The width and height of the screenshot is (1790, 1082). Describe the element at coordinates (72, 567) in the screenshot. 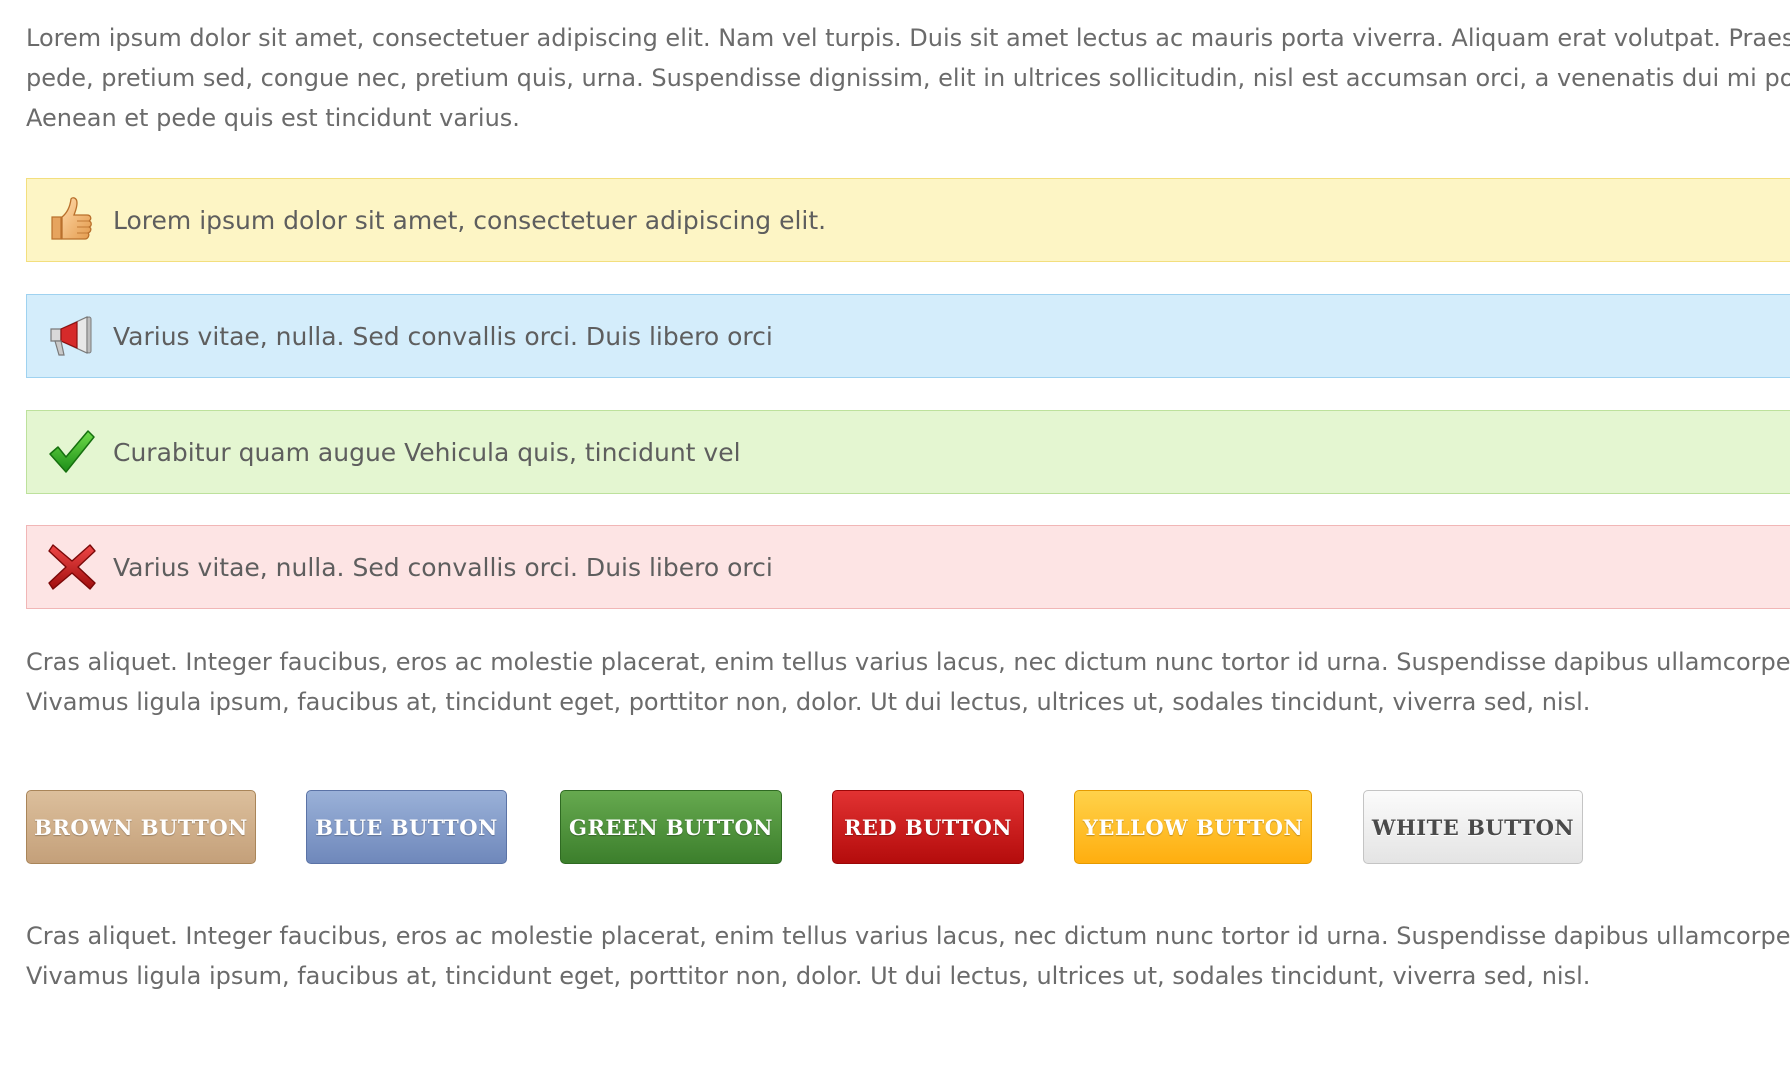

I see `cross-icon` at that location.